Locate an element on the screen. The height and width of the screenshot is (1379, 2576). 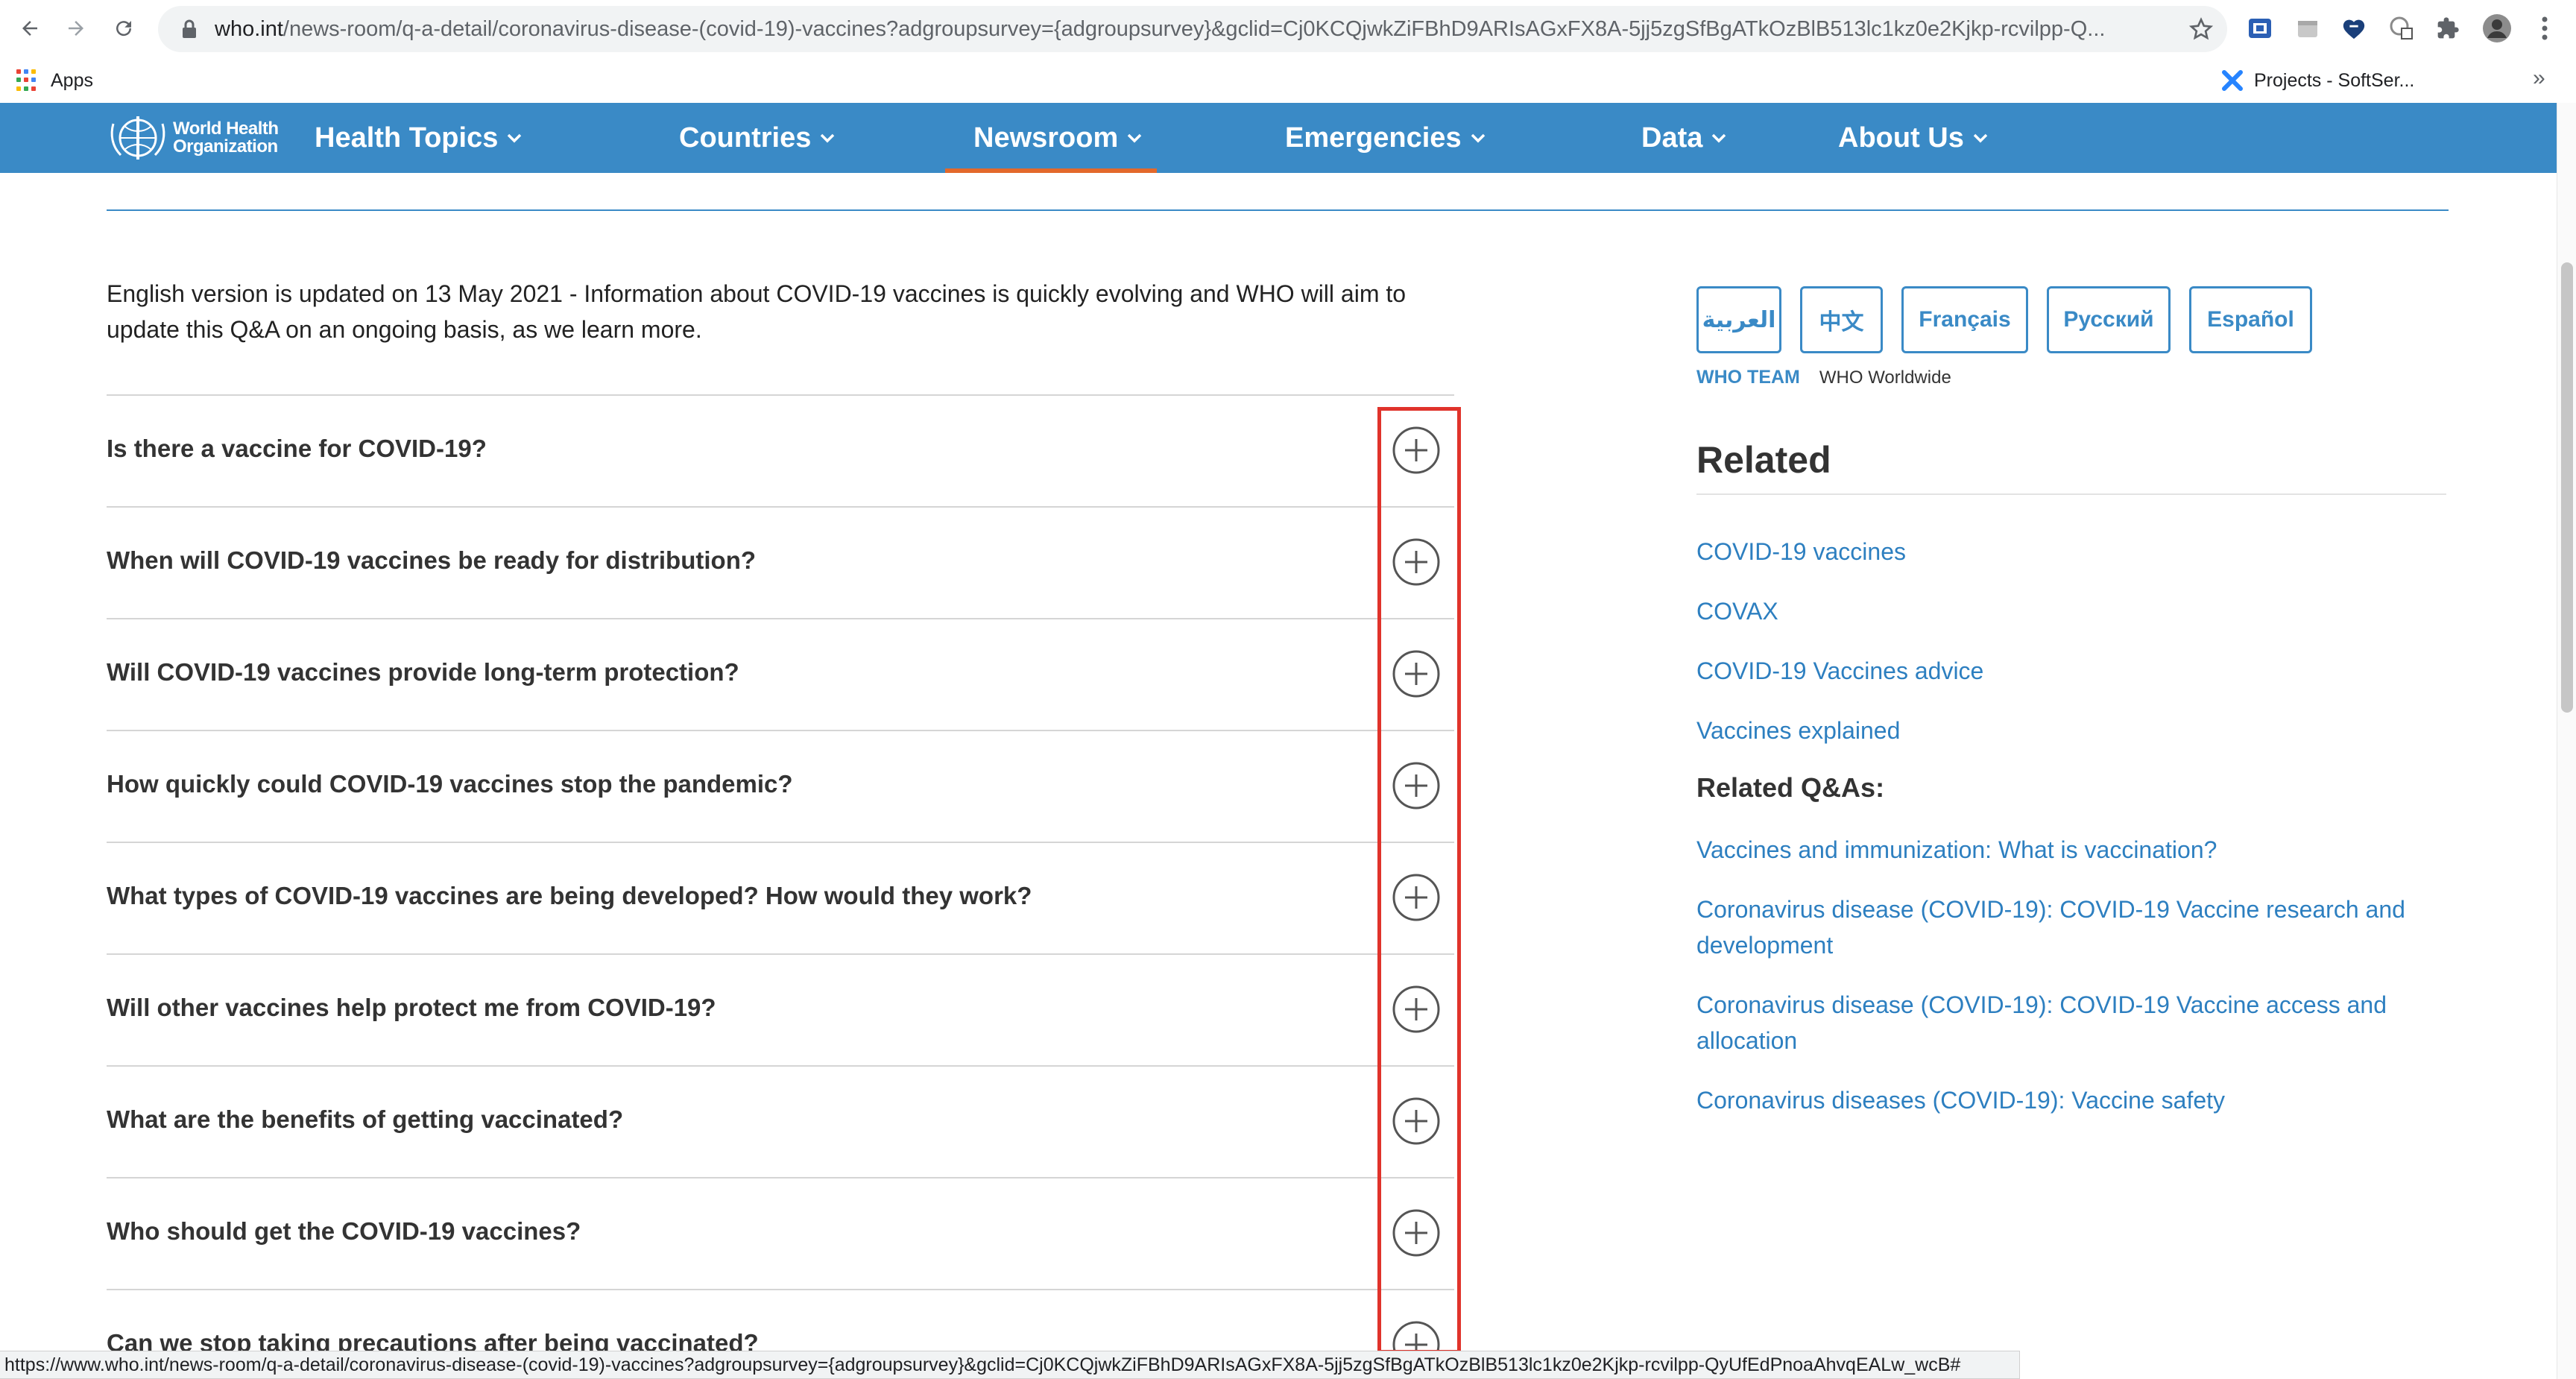
arrow-left-icon is located at coordinates (29, 28).